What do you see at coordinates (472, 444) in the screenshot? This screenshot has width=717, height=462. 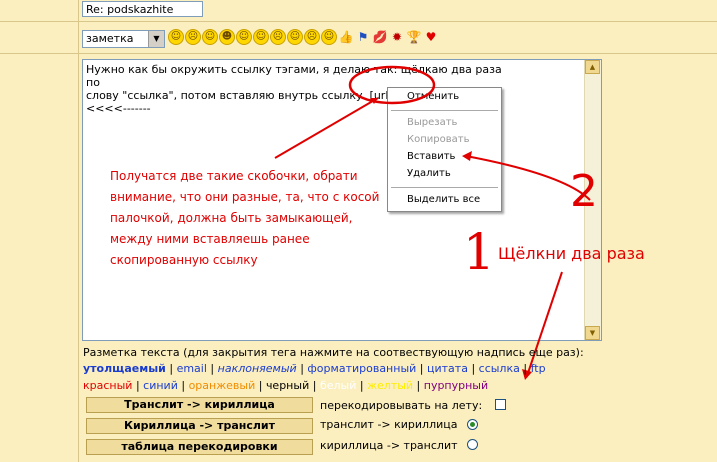 I see `cyr-translit-radio` at bounding box center [472, 444].